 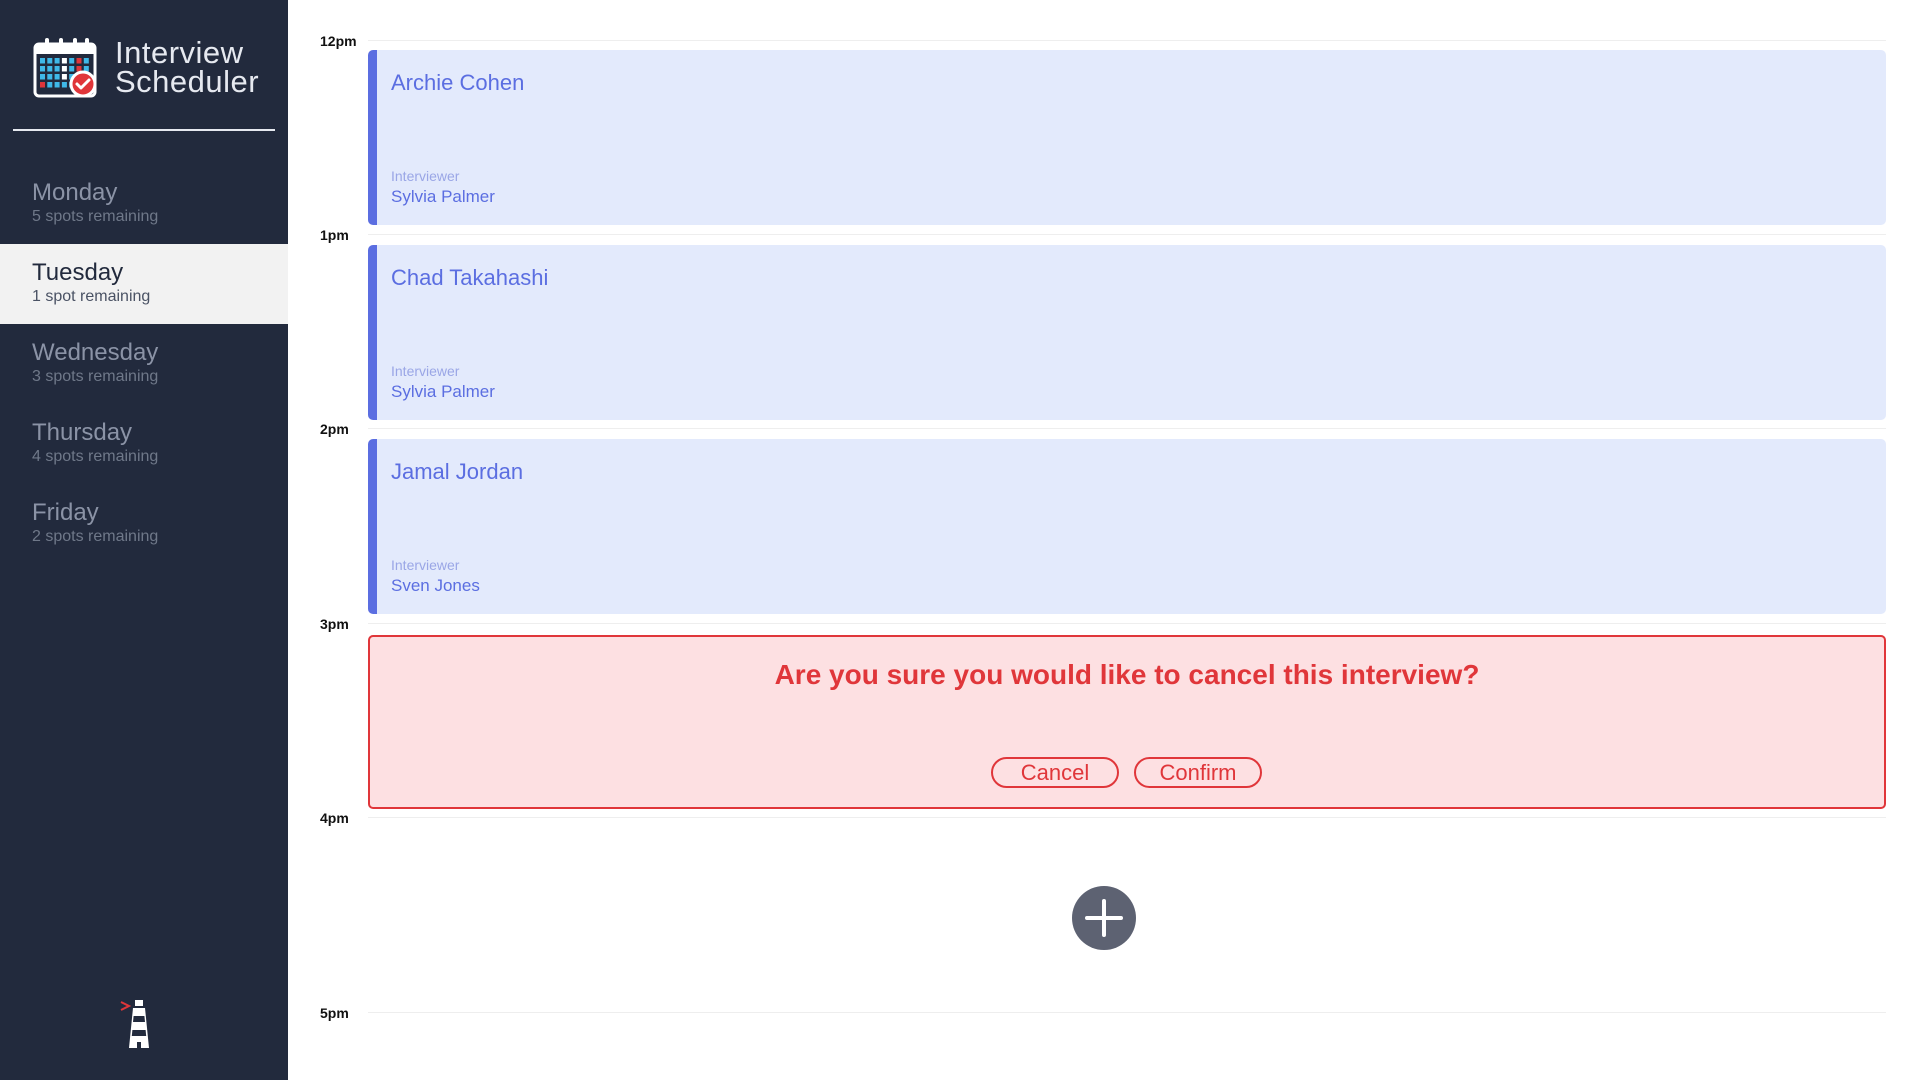 I want to click on time-label-3pm: 3pm, so click(x=334, y=624).